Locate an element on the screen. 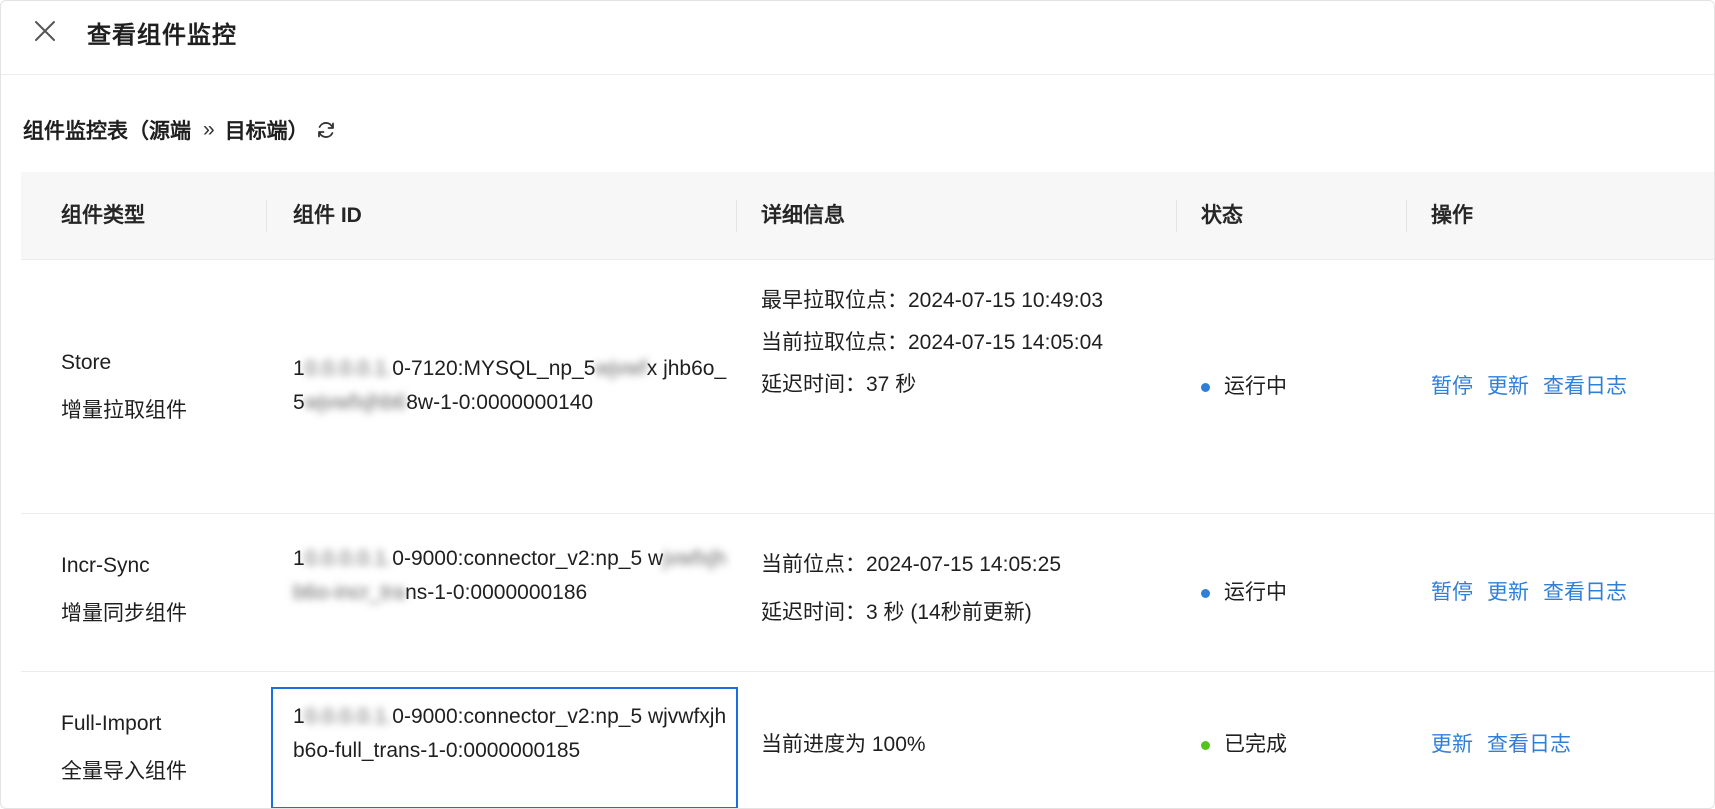  close-icon is located at coordinates (45, 31).